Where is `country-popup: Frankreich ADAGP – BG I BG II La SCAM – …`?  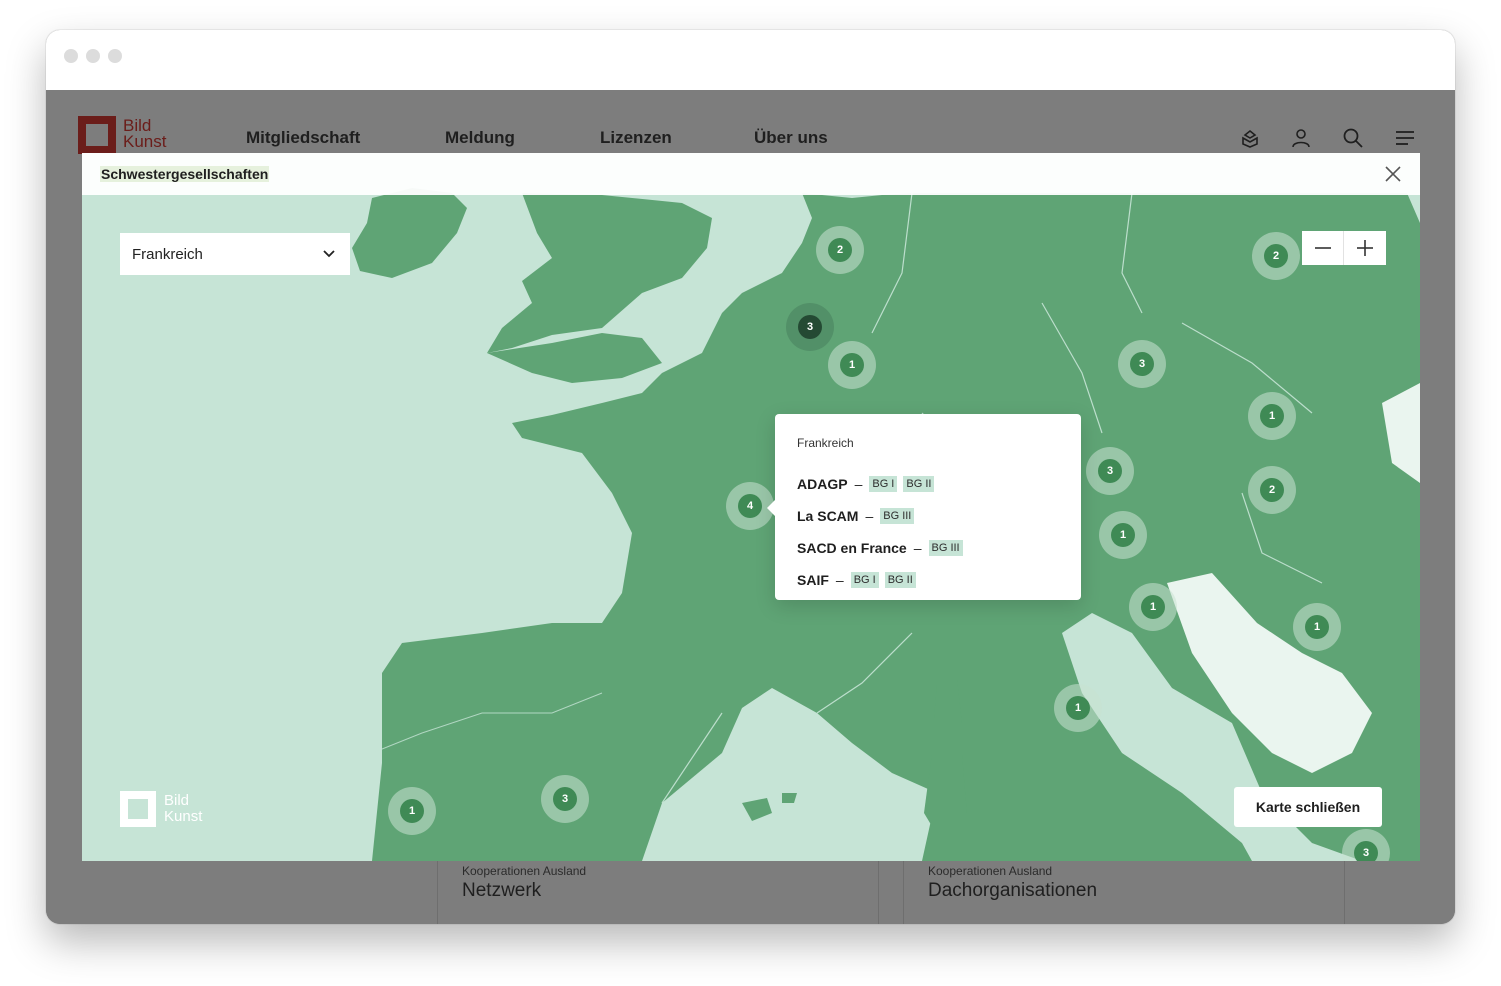
country-popup: Frankreich ADAGP – BG I BG II La SCAM – … is located at coordinates (924, 507).